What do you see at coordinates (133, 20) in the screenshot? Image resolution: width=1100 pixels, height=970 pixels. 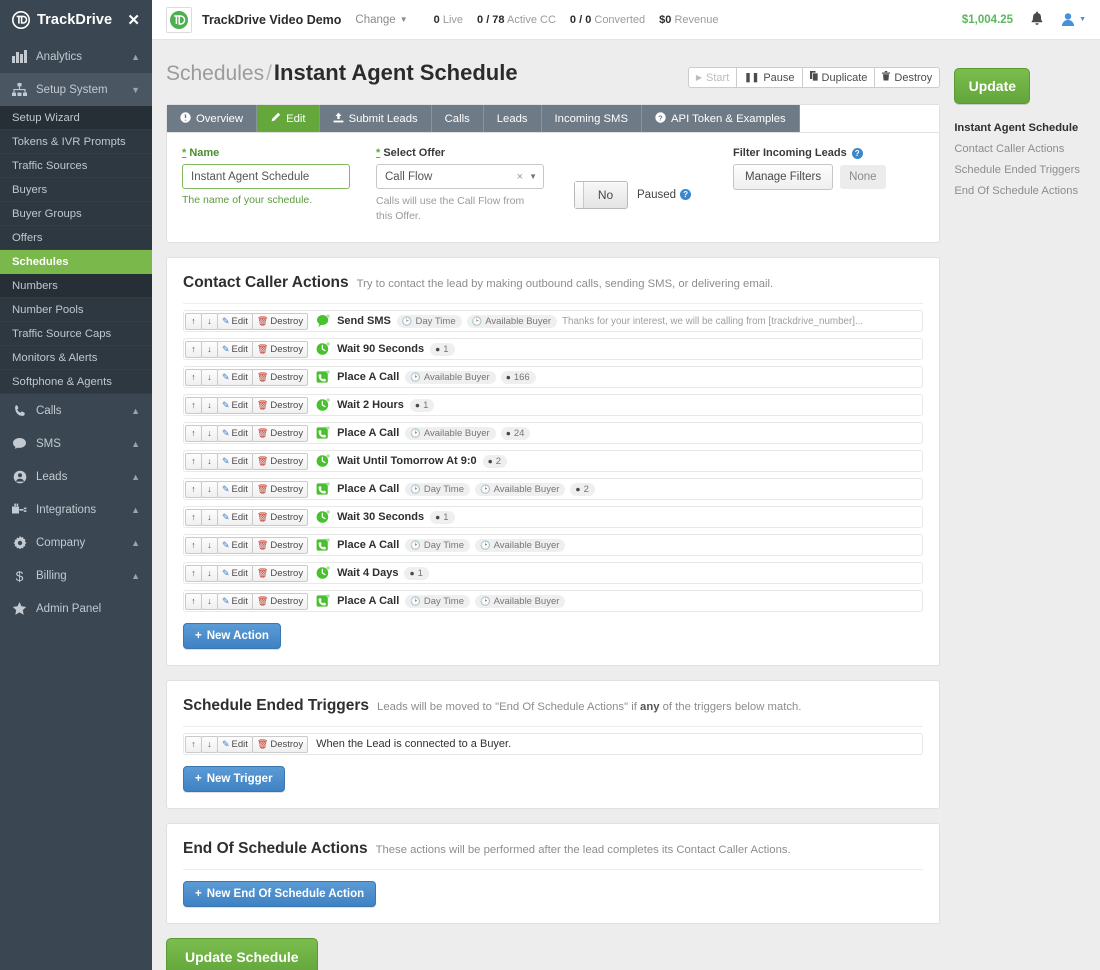 I see `close-icon: ✕` at bounding box center [133, 20].